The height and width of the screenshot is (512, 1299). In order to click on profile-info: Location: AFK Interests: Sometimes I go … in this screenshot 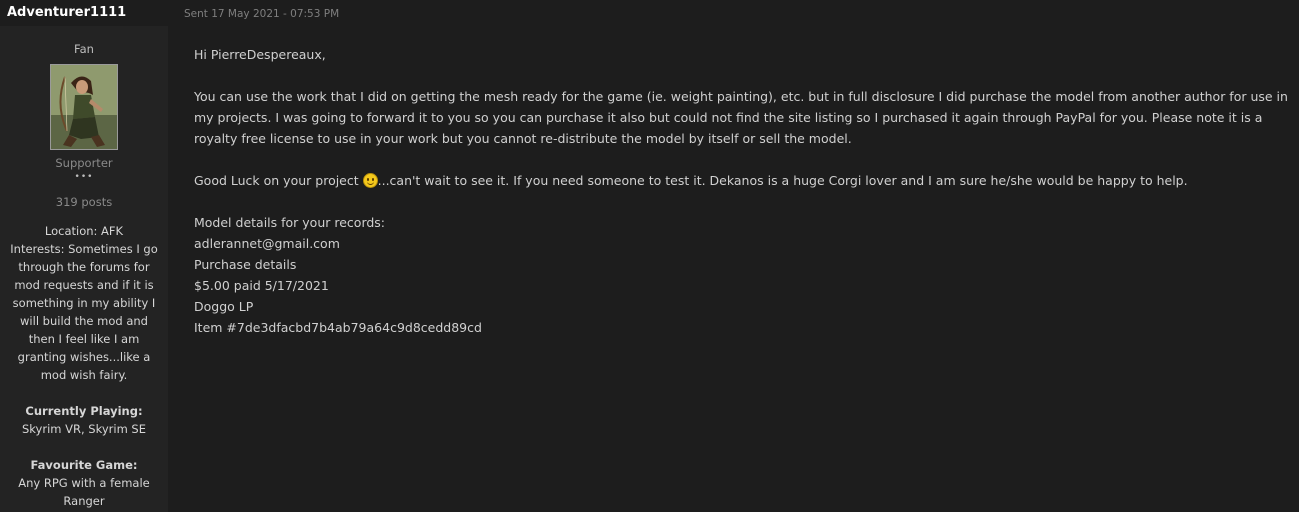, I will do `click(84, 366)`.